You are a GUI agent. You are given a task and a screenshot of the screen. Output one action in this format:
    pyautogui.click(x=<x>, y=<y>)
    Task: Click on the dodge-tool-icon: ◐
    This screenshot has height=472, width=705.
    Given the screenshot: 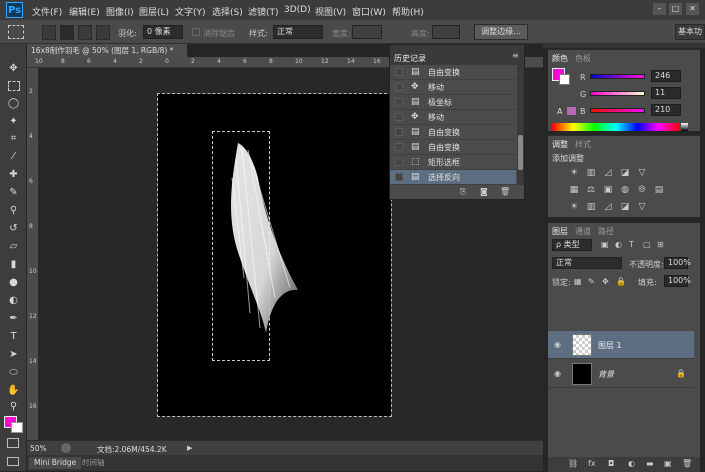 What is the action you would take?
    pyautogui.click(x=13, y=300)
    